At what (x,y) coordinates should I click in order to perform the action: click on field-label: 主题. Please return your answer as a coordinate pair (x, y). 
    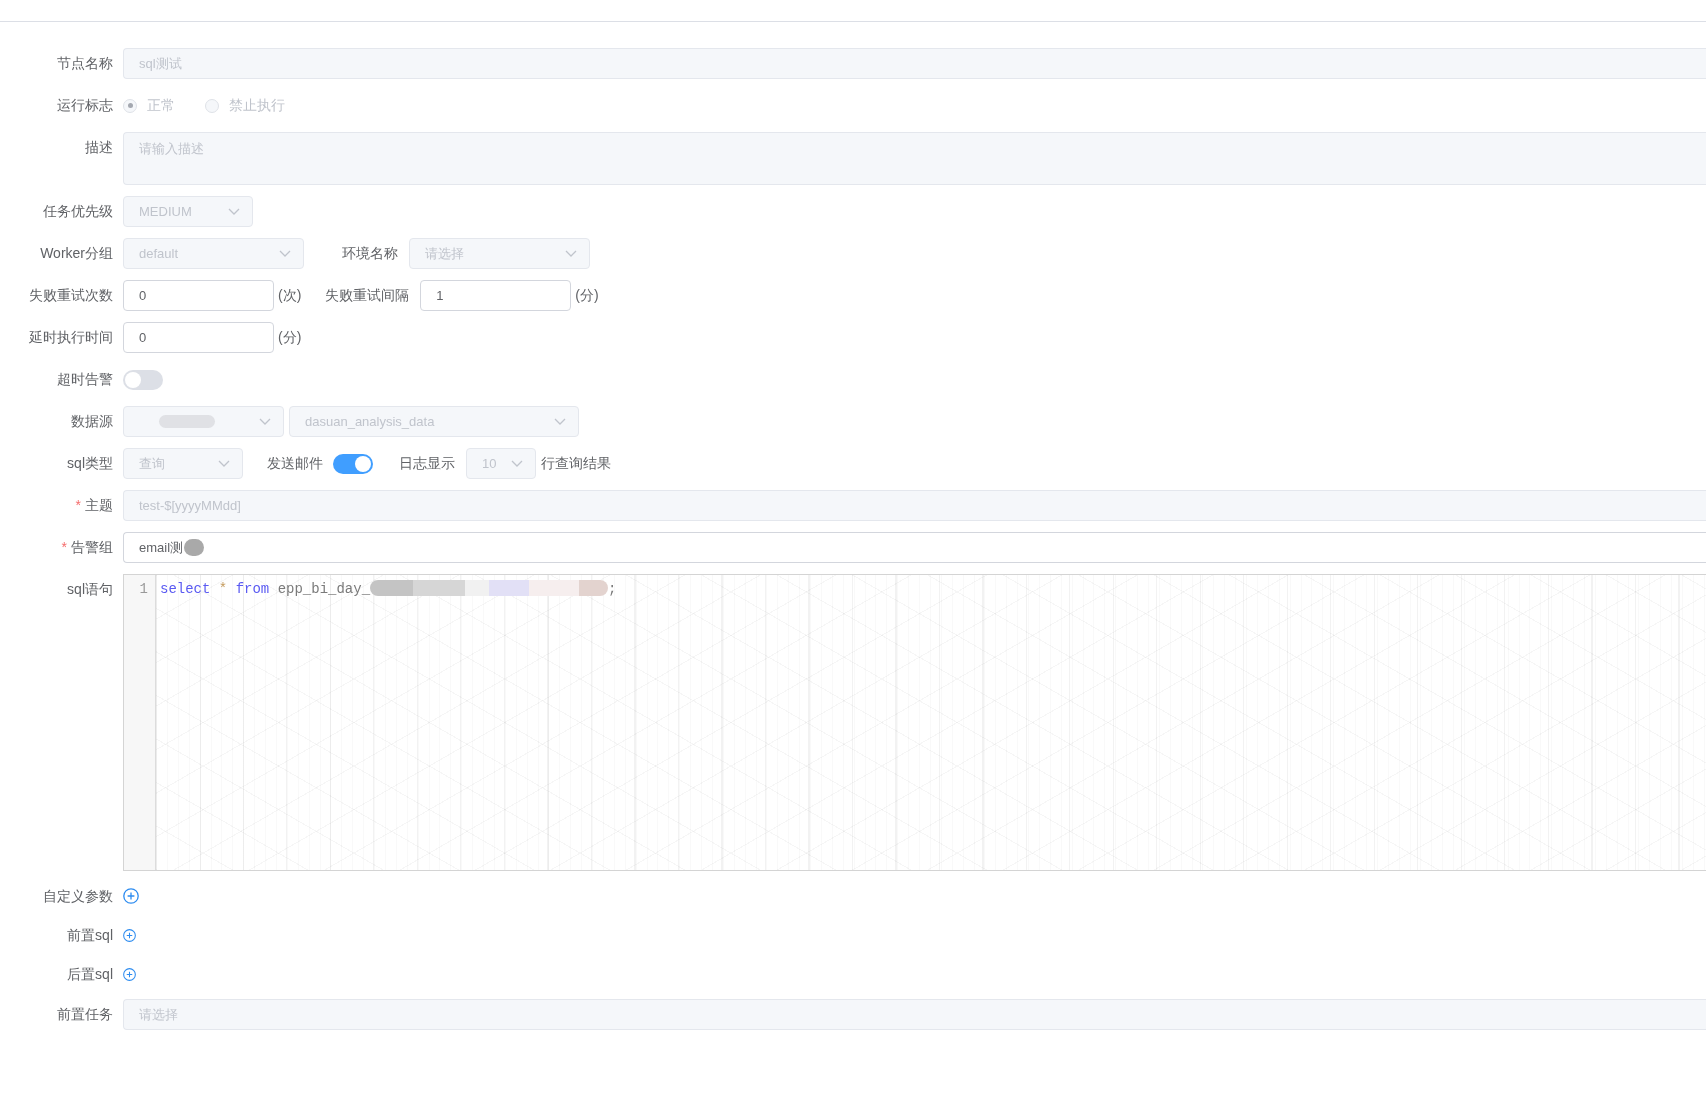
    Looking at the image, I should click on (99, 505).